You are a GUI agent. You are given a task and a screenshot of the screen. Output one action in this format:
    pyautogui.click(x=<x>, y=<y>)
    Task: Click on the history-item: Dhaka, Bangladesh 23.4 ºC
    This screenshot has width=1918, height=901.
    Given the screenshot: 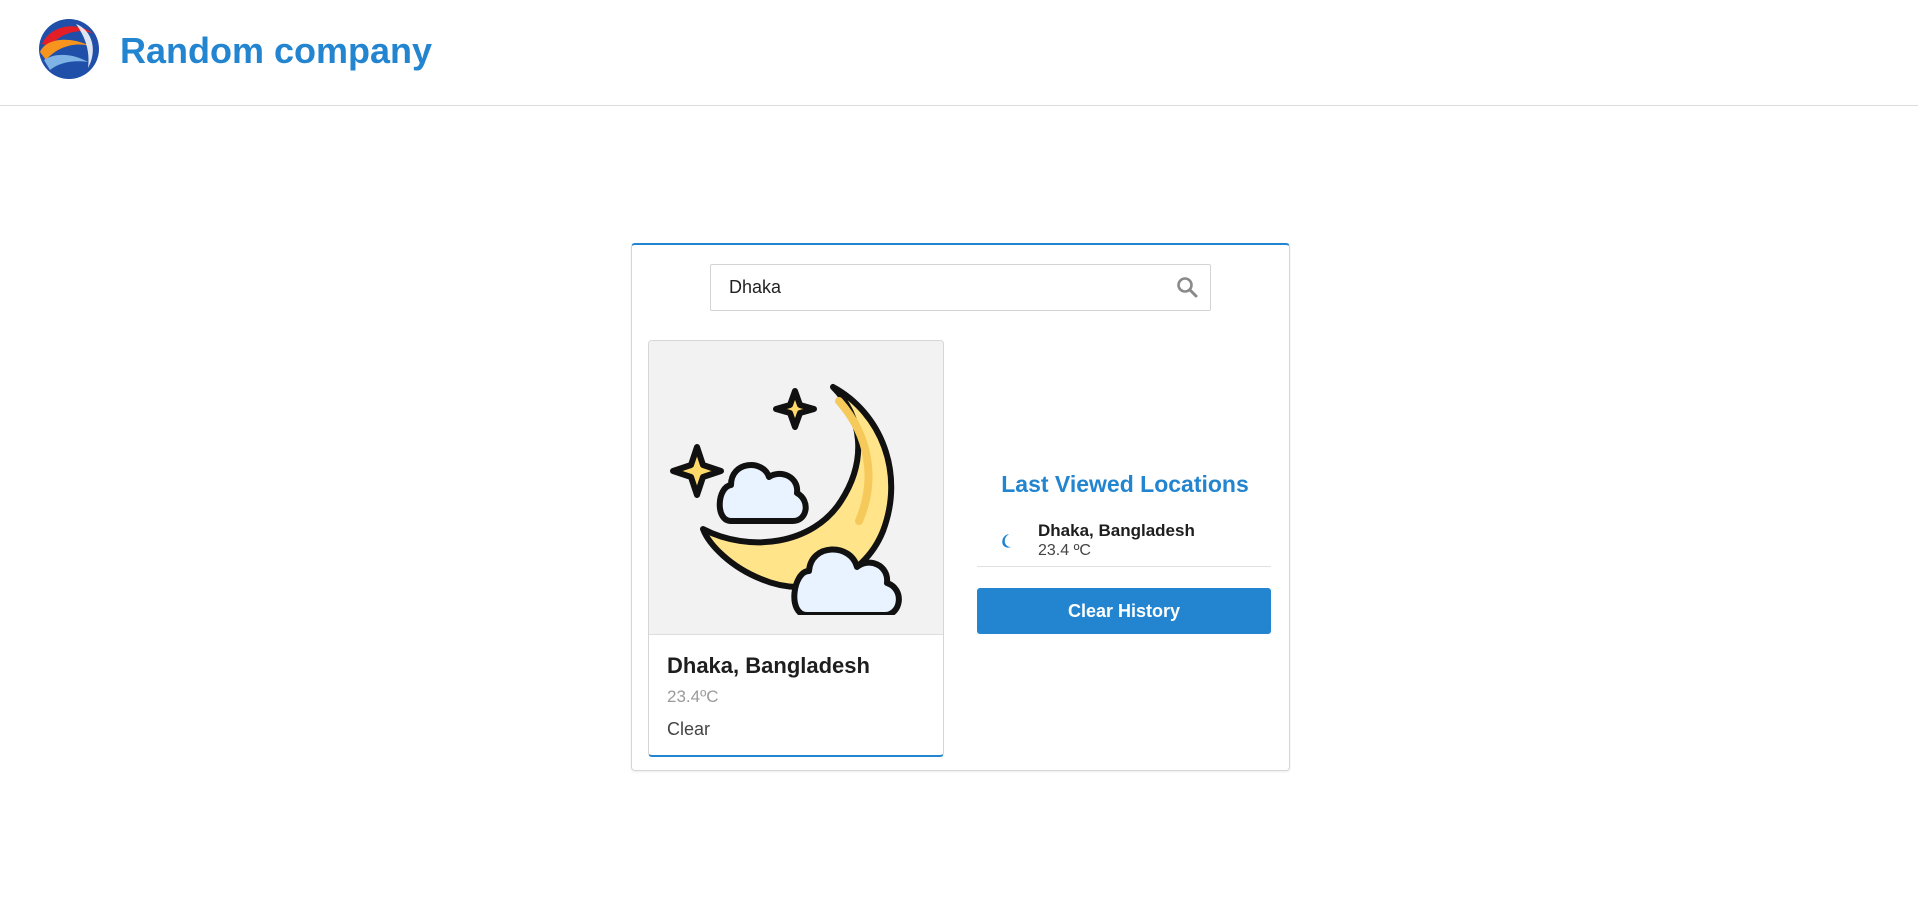 What is the action you would take?
    pyautogui.click(x=1124, y=542)
    